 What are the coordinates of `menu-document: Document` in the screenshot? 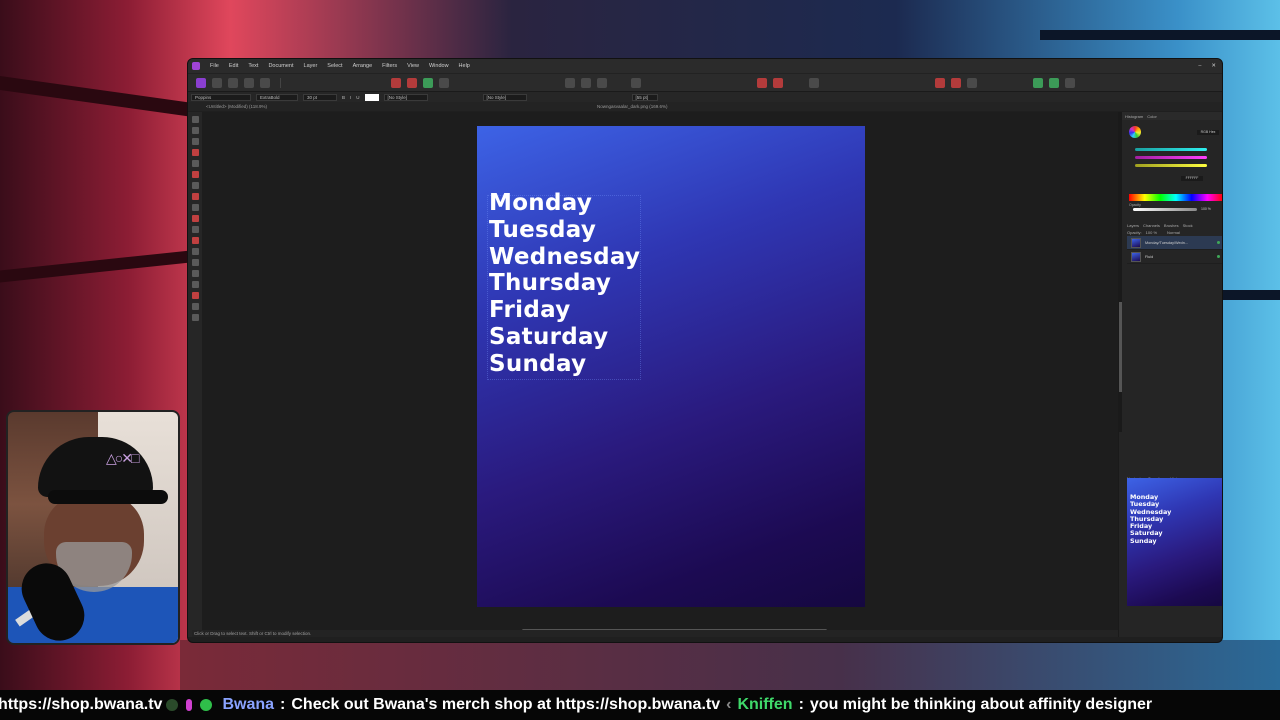 It's located at (280, 66).